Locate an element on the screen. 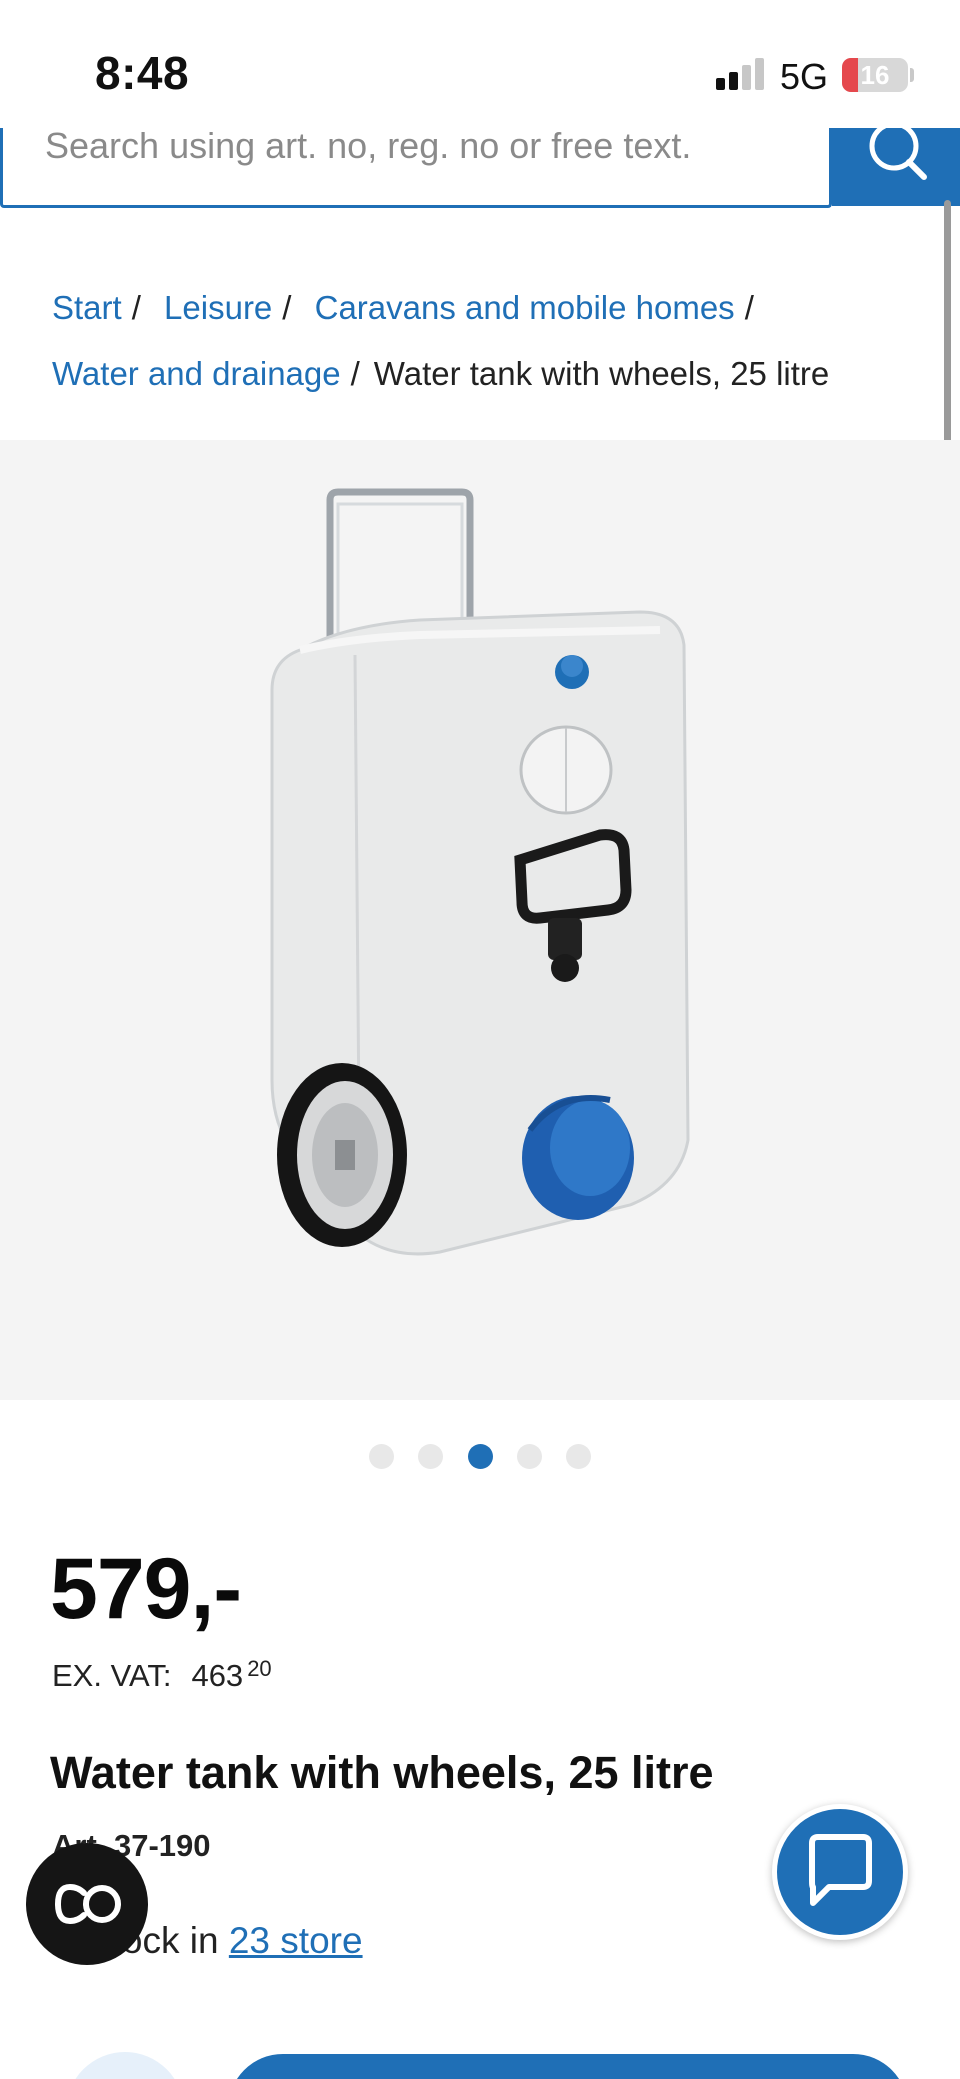 This screenshot has width=960, height=2079. cookie-settings-icon is located at coordinates (87, 1904).